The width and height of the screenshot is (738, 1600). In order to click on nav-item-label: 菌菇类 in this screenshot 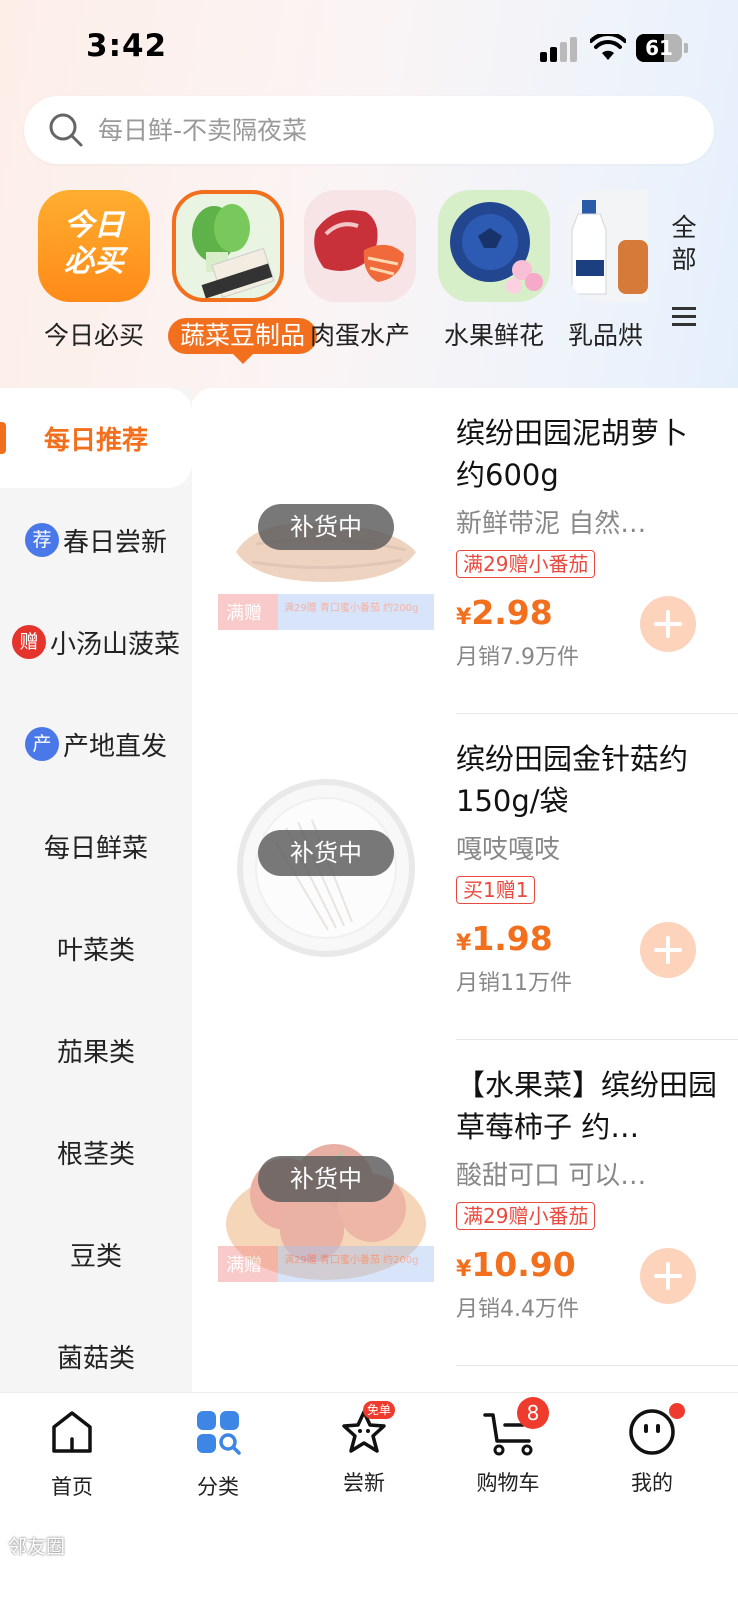, I will do `click(95, 1358)`.